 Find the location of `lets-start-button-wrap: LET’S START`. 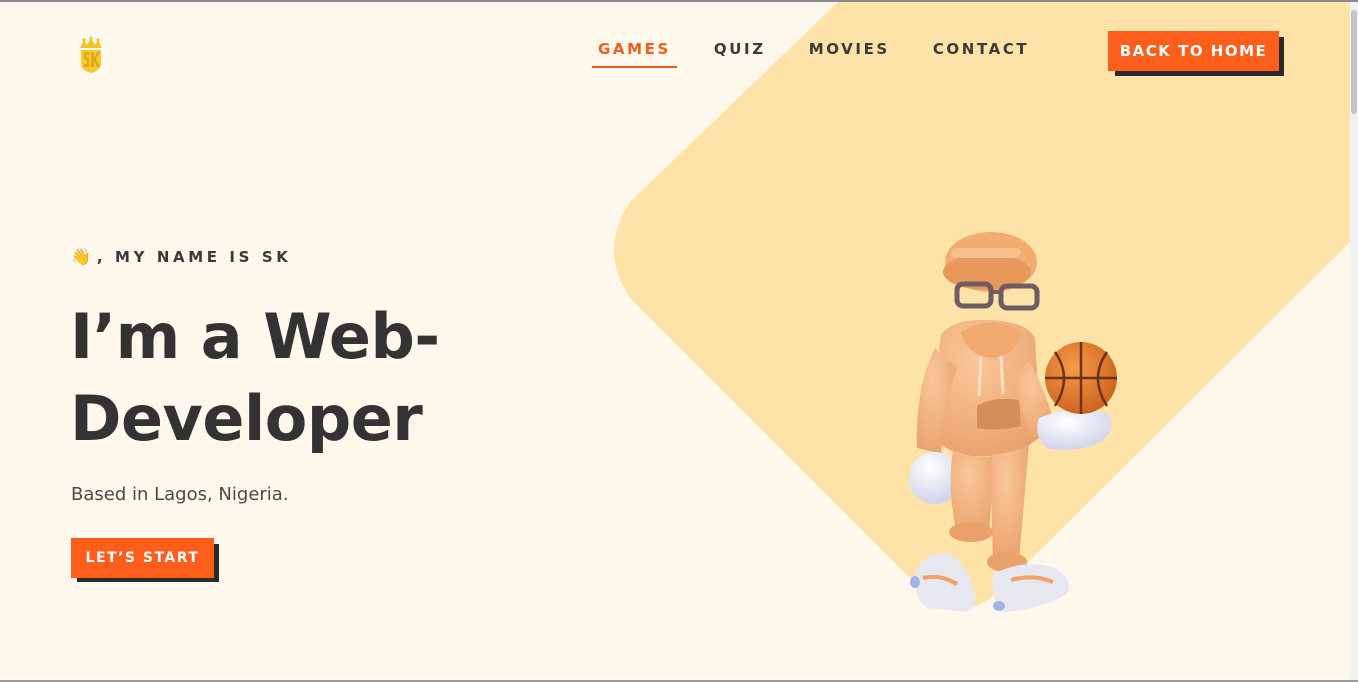

lets-start-button-wrap: LET’S START is located at coordinates (145, 560).